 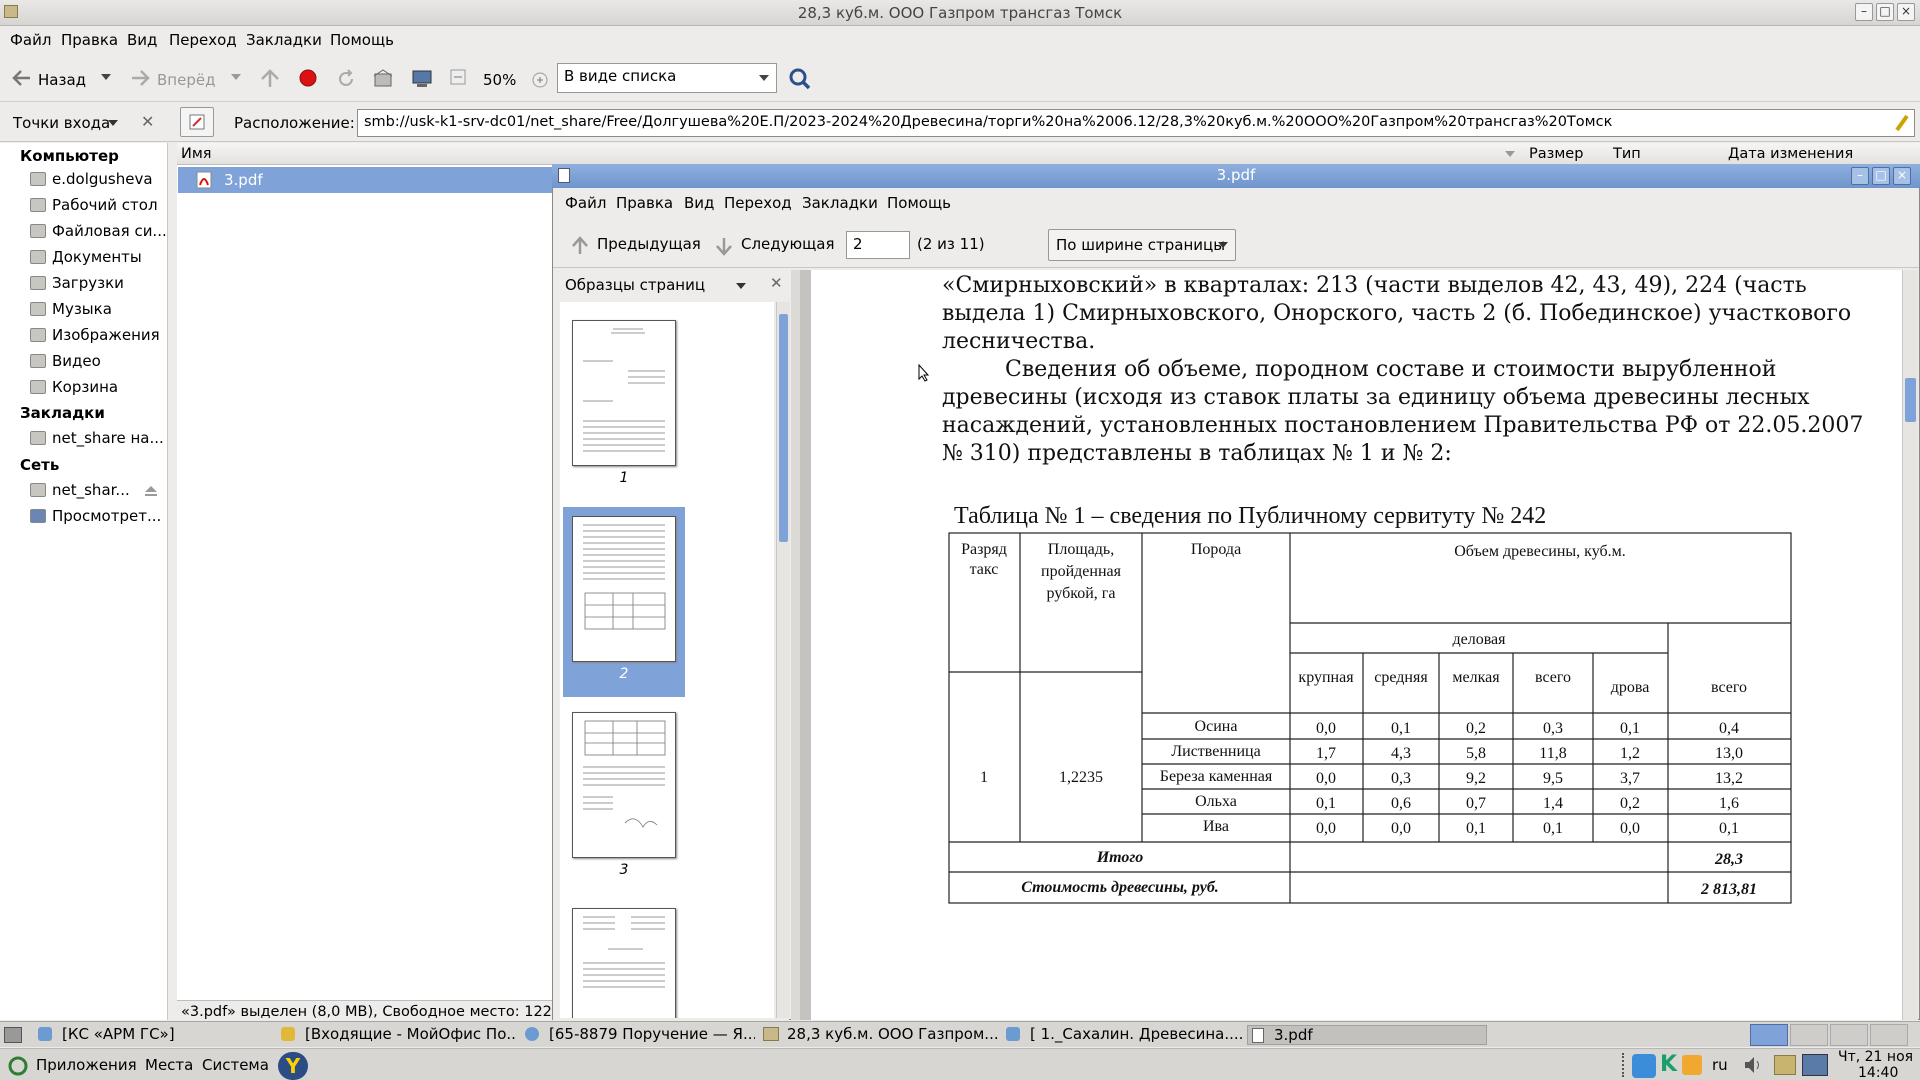 I want to click on yandex-browser-icon: Y, so click(x=293, y=1066).